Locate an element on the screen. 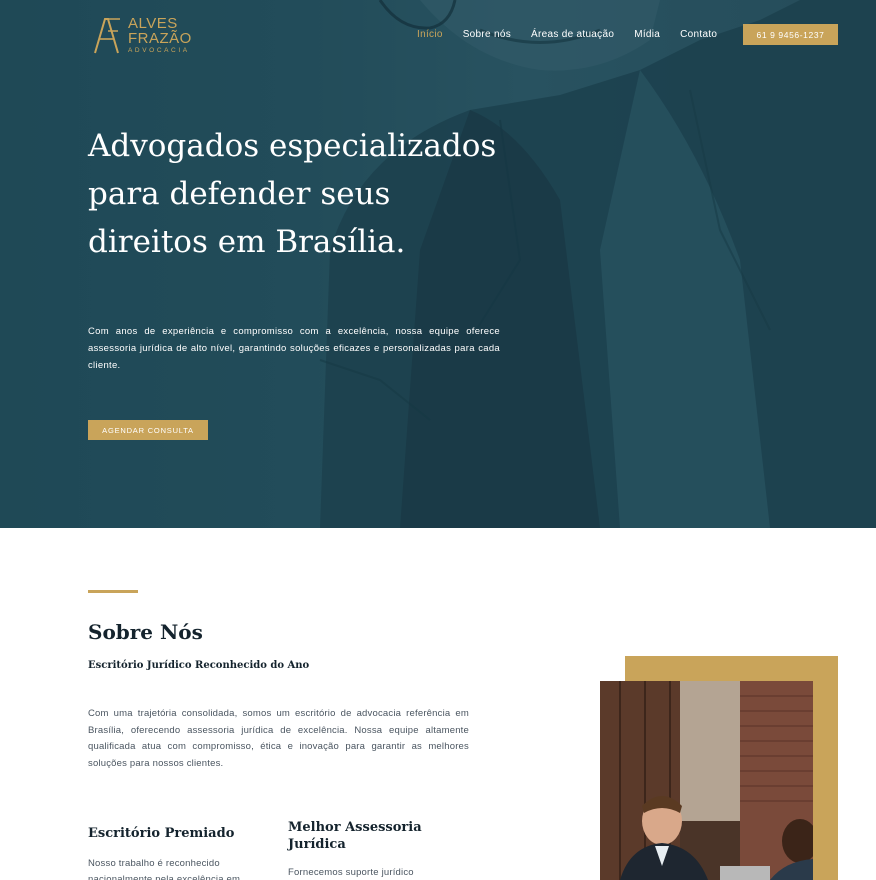  nav-item-inicio: Início is located at coordinates (430, 34).